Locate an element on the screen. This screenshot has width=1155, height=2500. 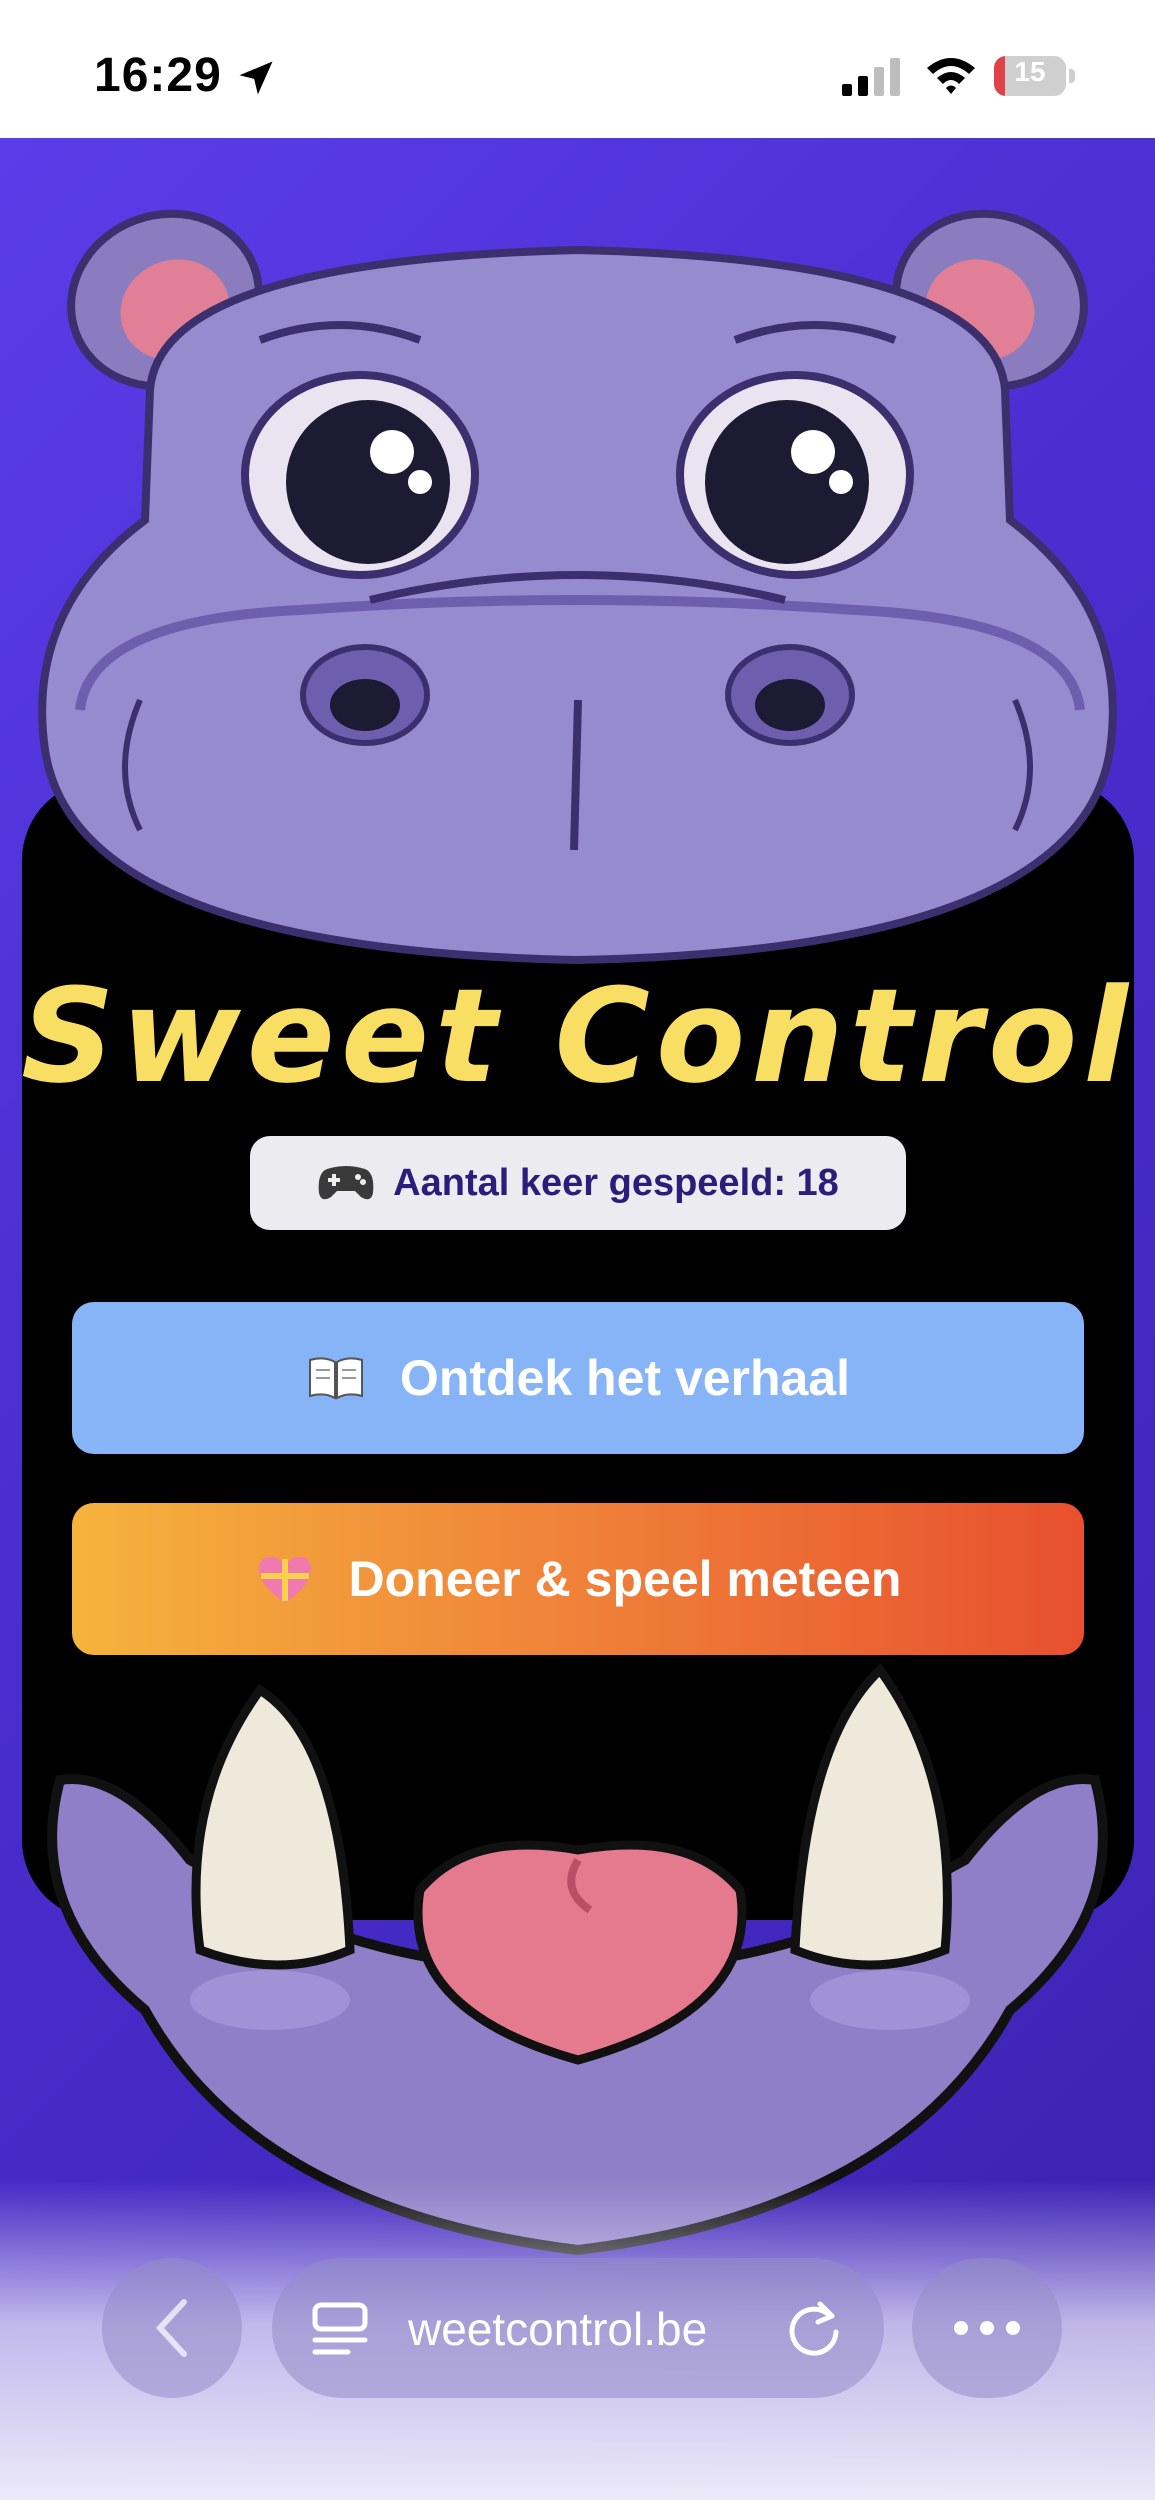
cellular-signal-icon is located at coordinates (871, 77).